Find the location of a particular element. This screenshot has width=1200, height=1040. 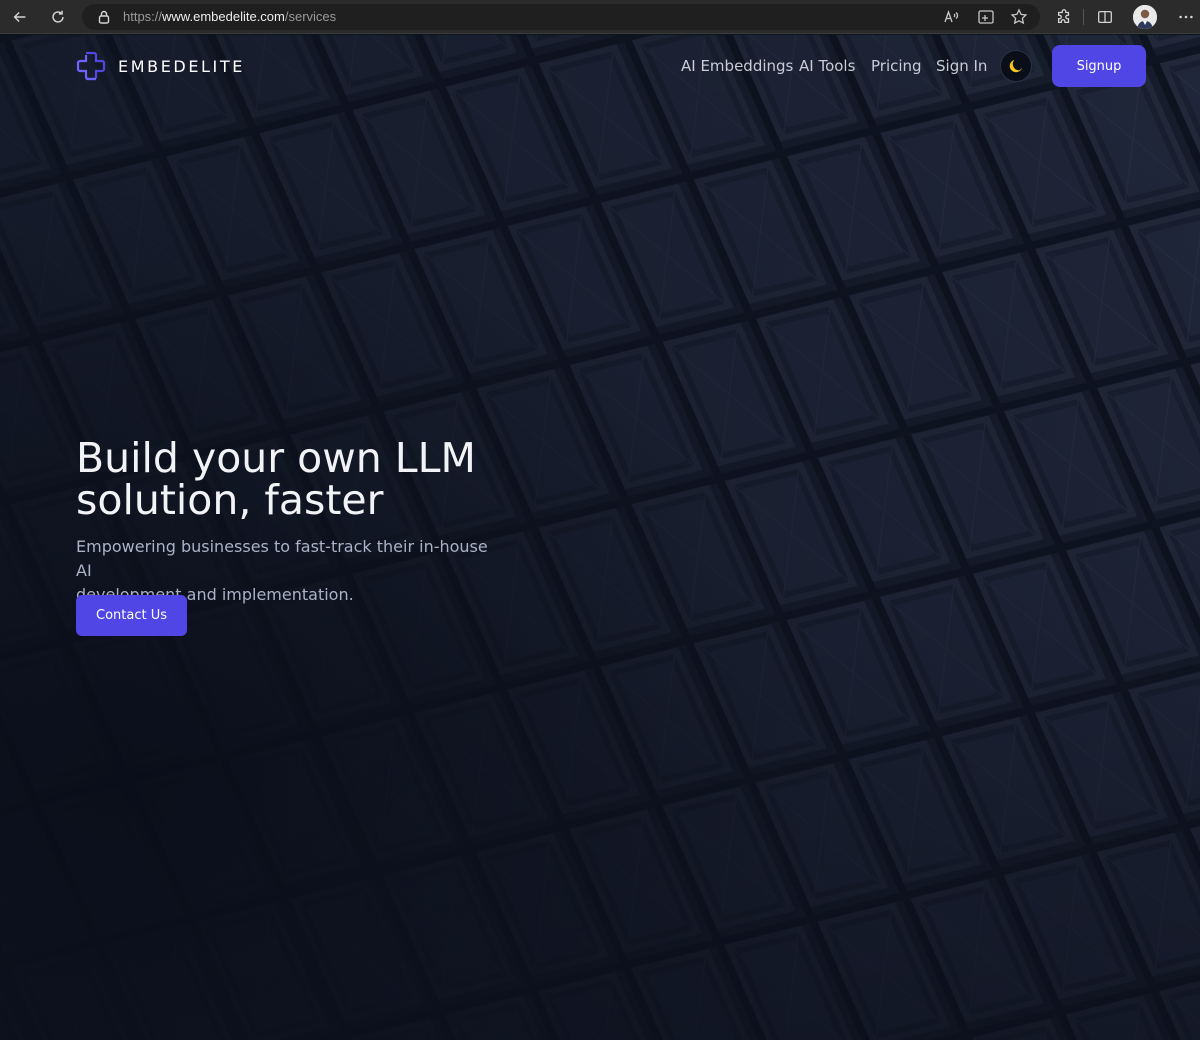

hero-title: Build your own LLM solution, faster is located at coordinates (311, 479).